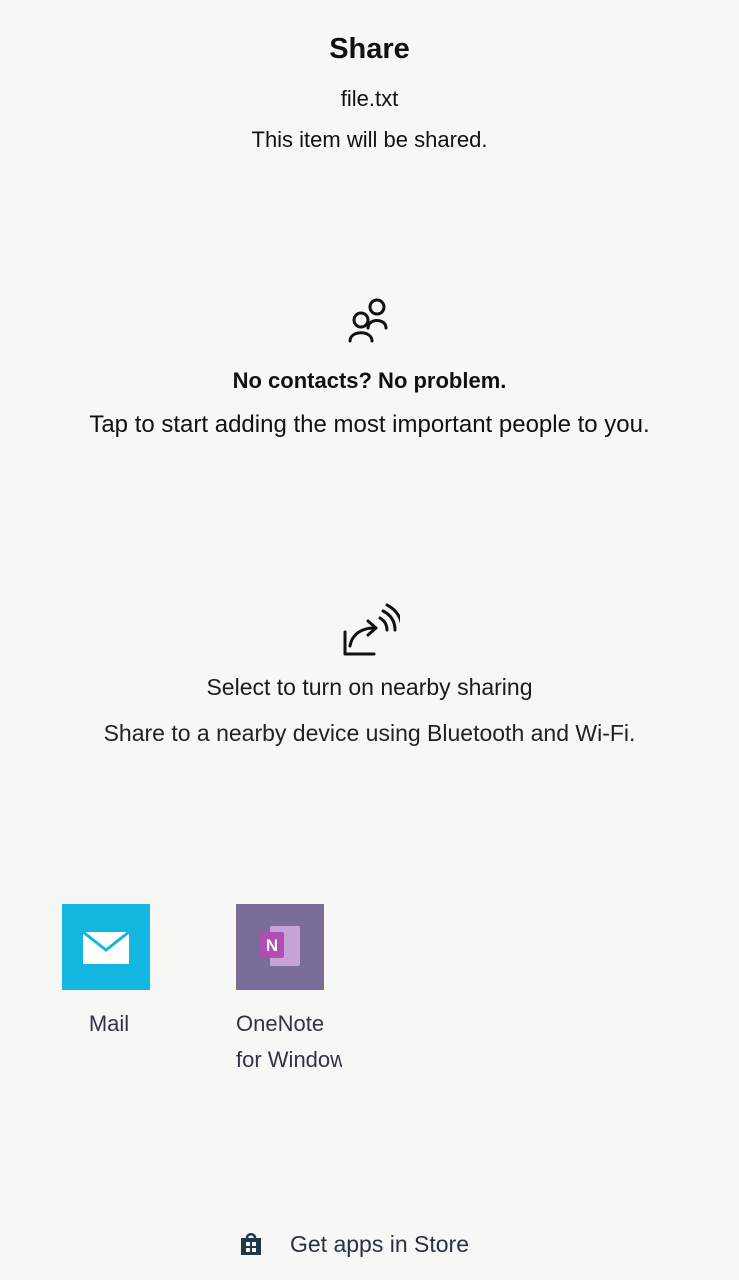 This screenshot has height=1280, width=739. Describe the element at coordinates (371, 629) in the screenshot. I see `nearby-share-icon` at that location.